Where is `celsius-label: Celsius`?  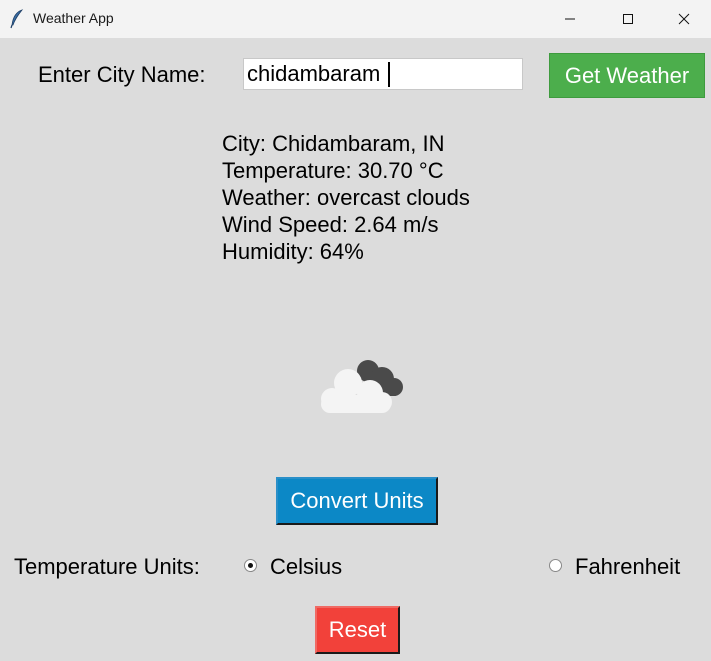 celsius-label: Celsius is located at coordinates (306, 567).